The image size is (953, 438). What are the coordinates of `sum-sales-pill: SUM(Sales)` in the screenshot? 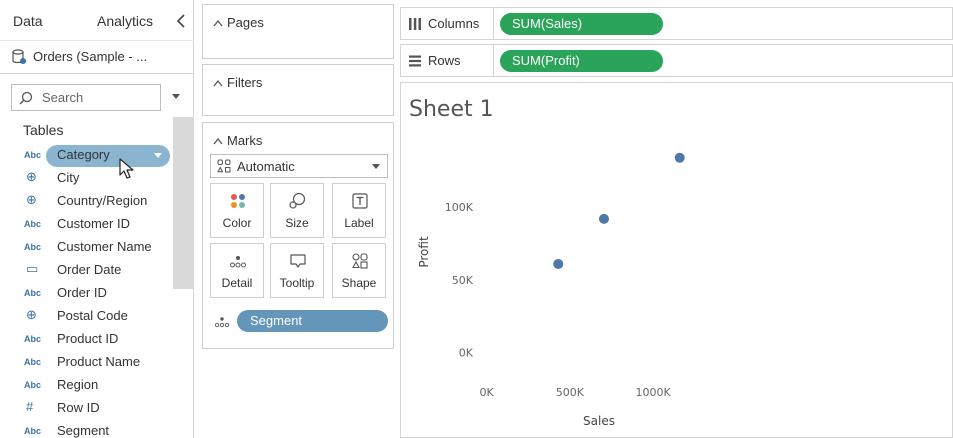 It's located at (581, 24).